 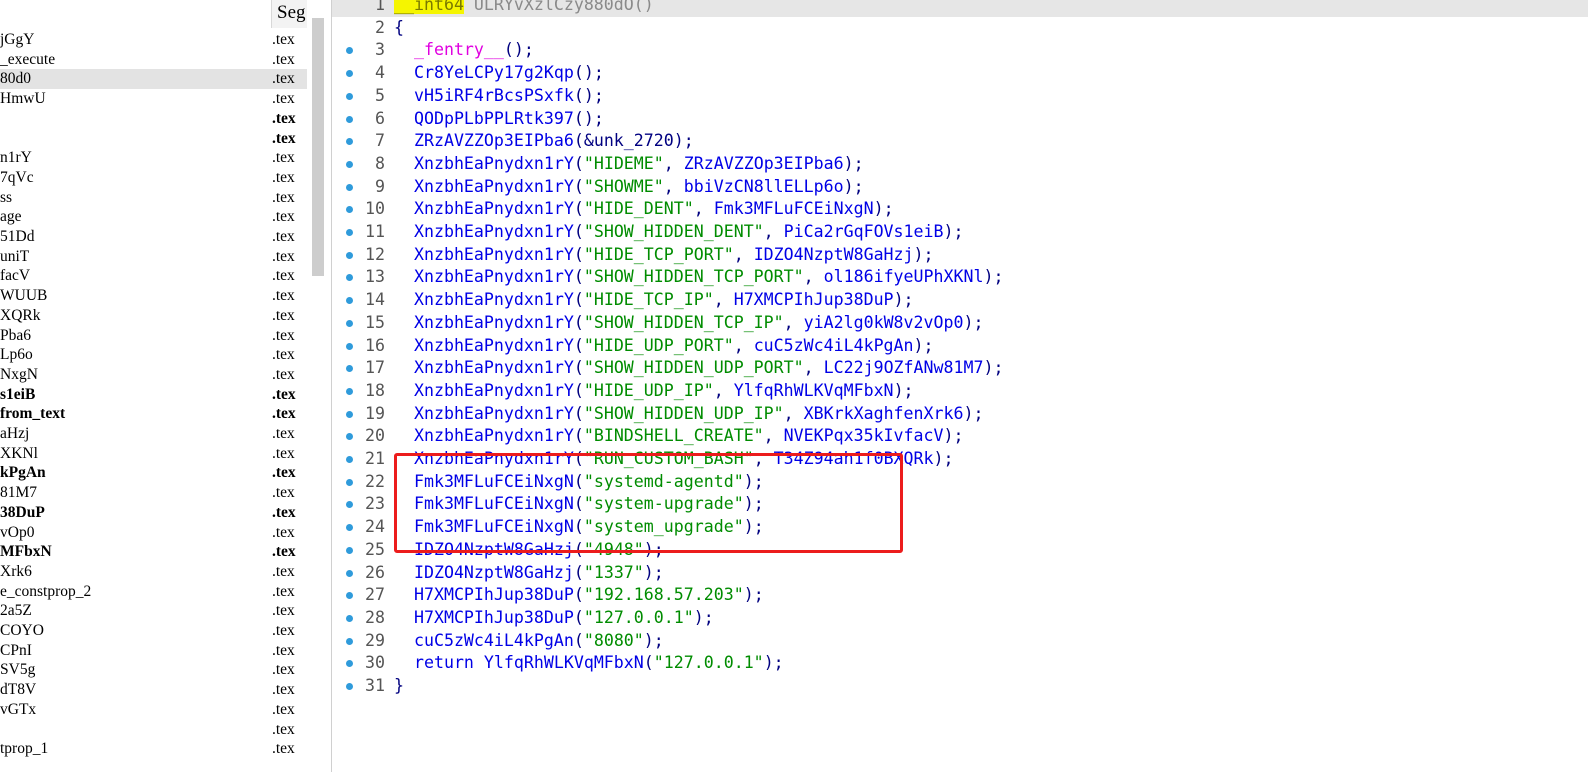 What do you see at coordinates (153, 493) in the screenshot?
I see `function-row: 81M7 .tex` at bounding box center [153, 493].